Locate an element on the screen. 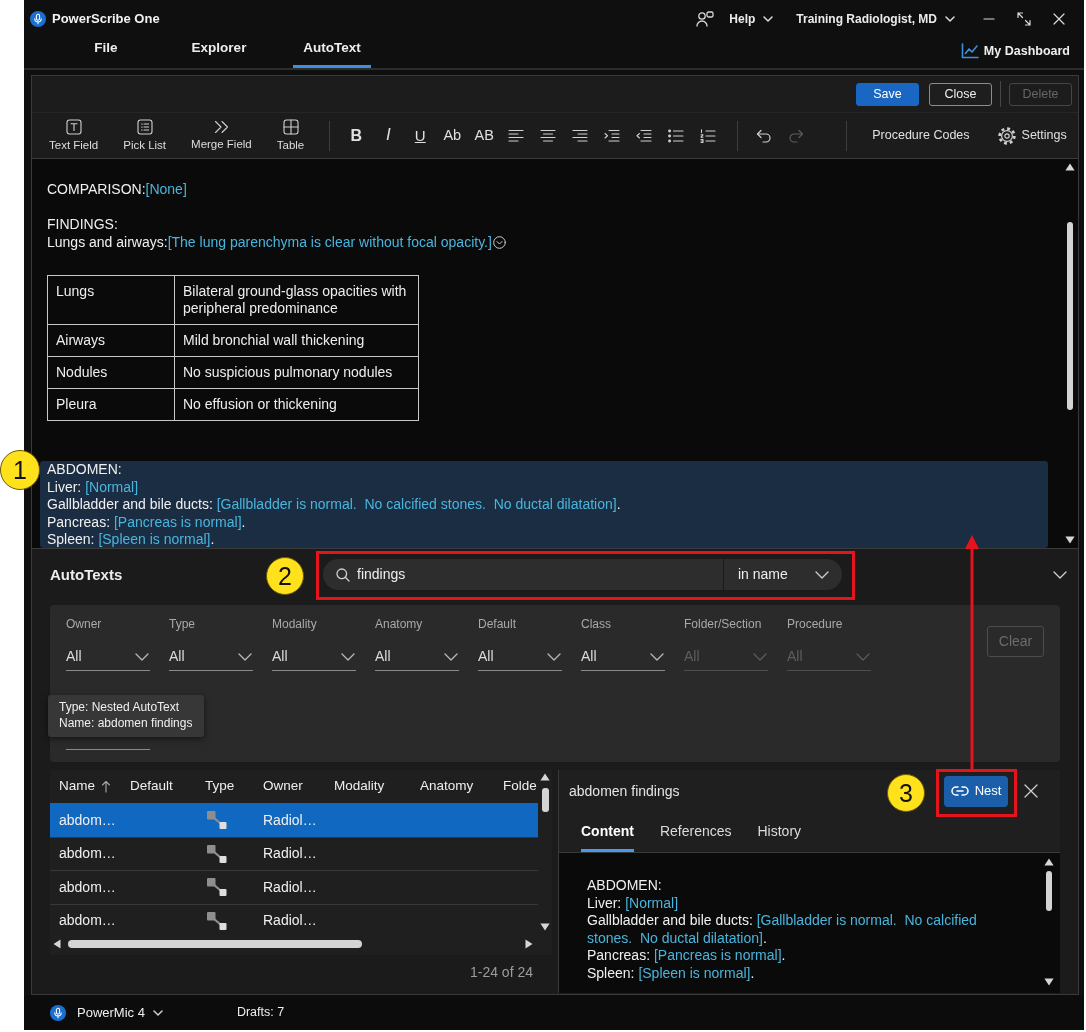 The image size is (1086, 1032). pick-list-button: Pick List is located at coordinates (145, 135).